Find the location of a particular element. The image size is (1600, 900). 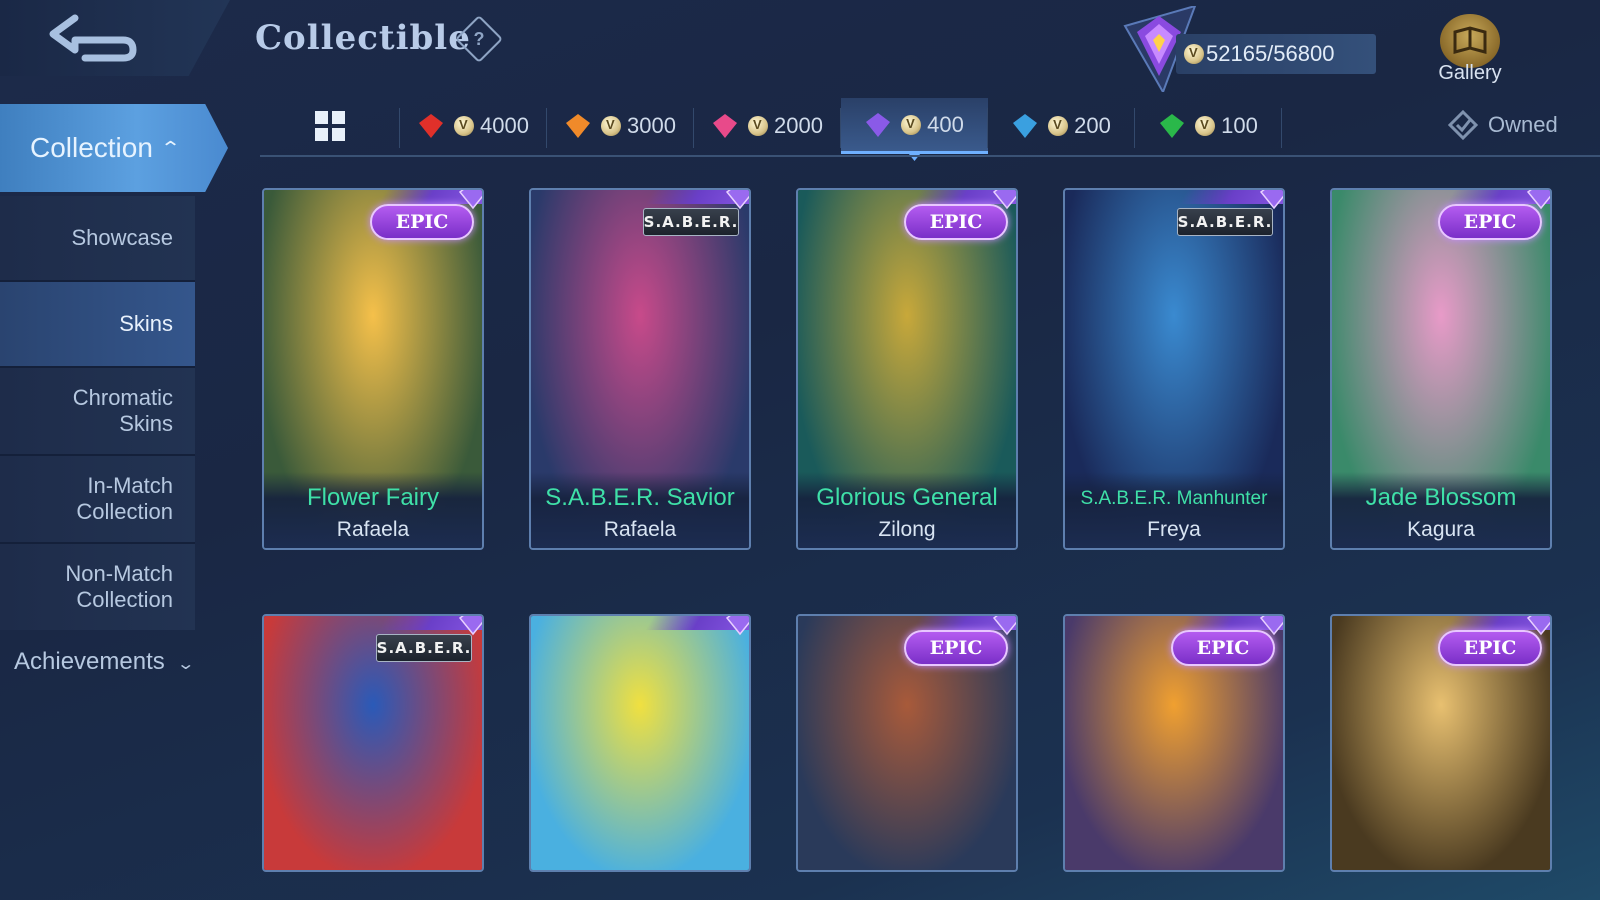

sidebar-item-label: Chromatic is located at coordinates (122, 397).